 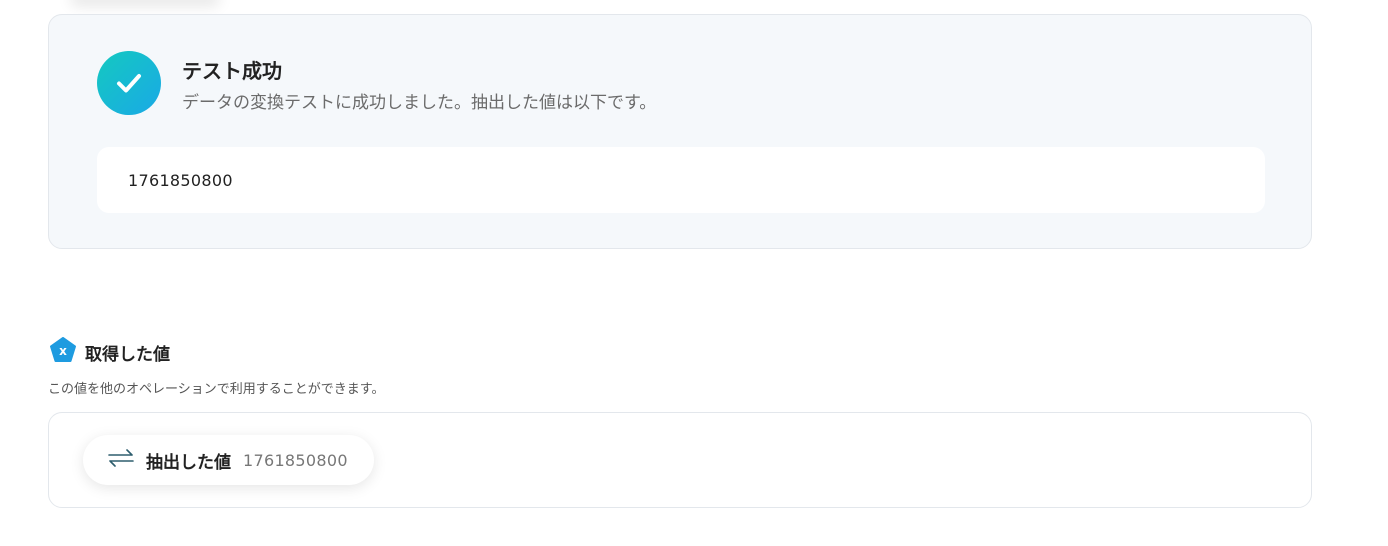 What do you see at coordinates (180, 180) in the screenshot?
I see `result-value: 1761850800` at bounding box center [180, 180].